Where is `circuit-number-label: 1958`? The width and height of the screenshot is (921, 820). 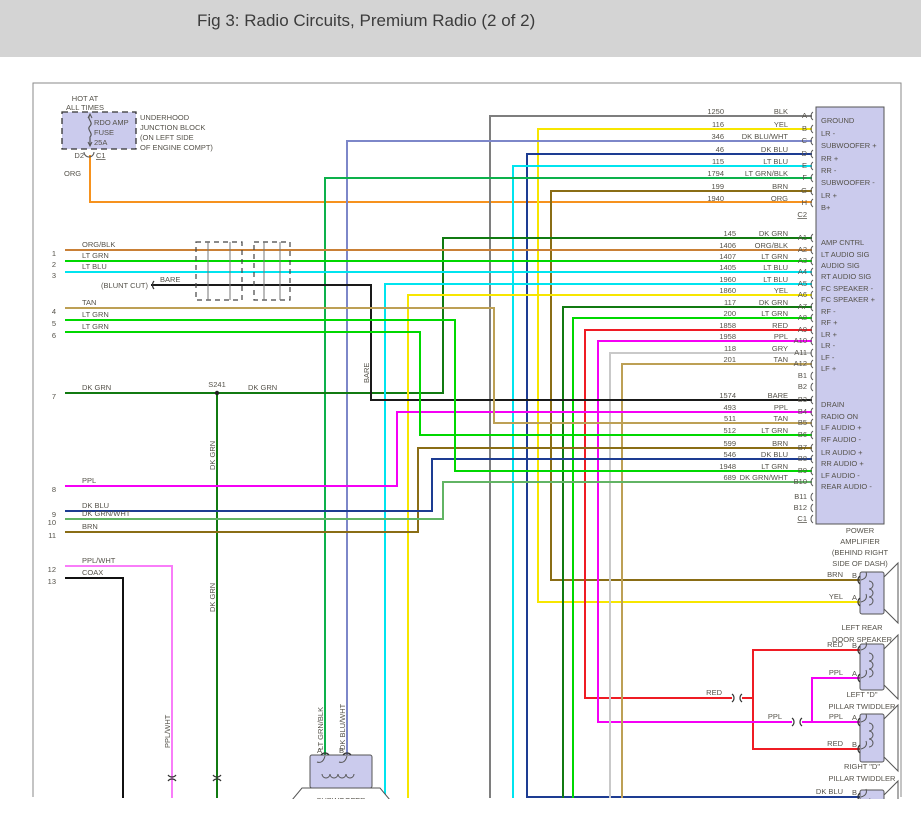 circuit-number-label: 1958 is located at coordinates (727, 336).